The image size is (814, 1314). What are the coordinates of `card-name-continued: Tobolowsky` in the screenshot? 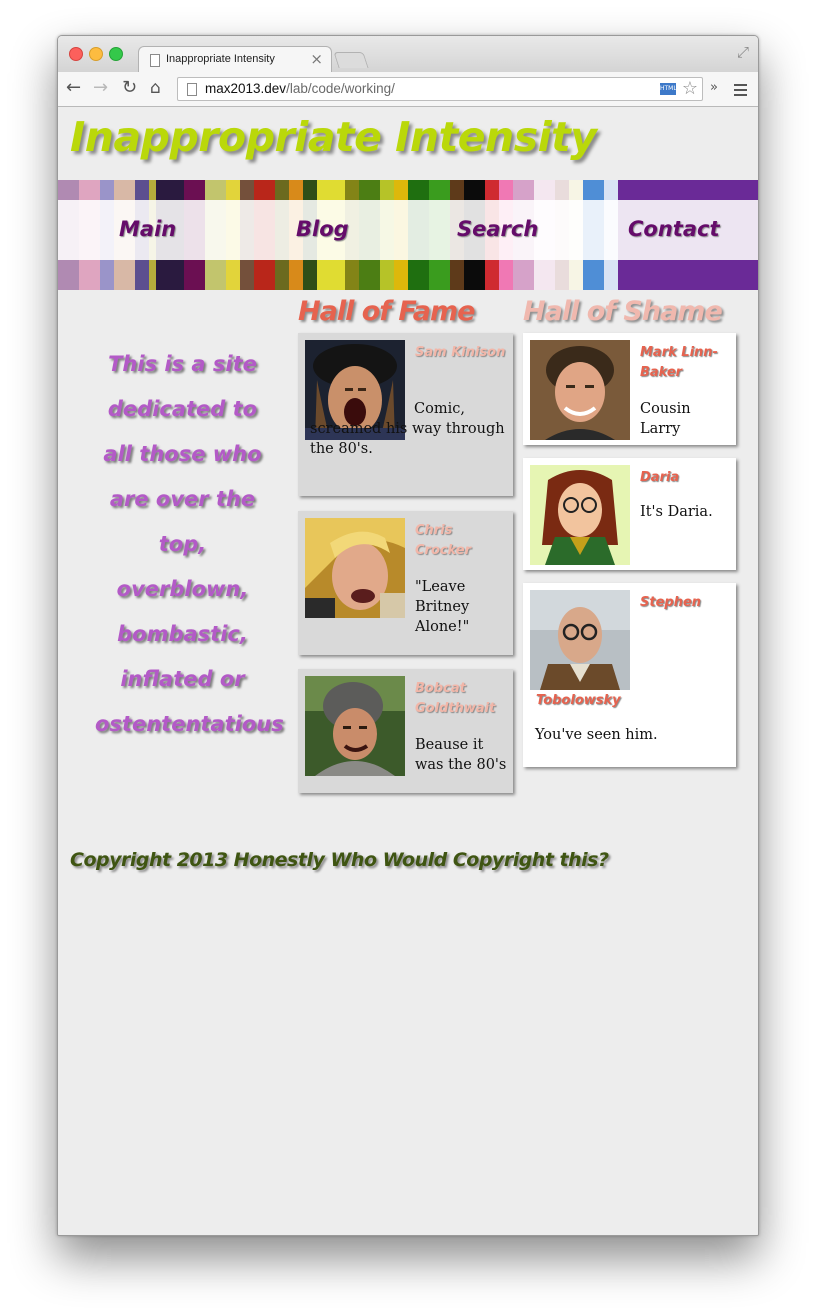 It's located at (578, 700).